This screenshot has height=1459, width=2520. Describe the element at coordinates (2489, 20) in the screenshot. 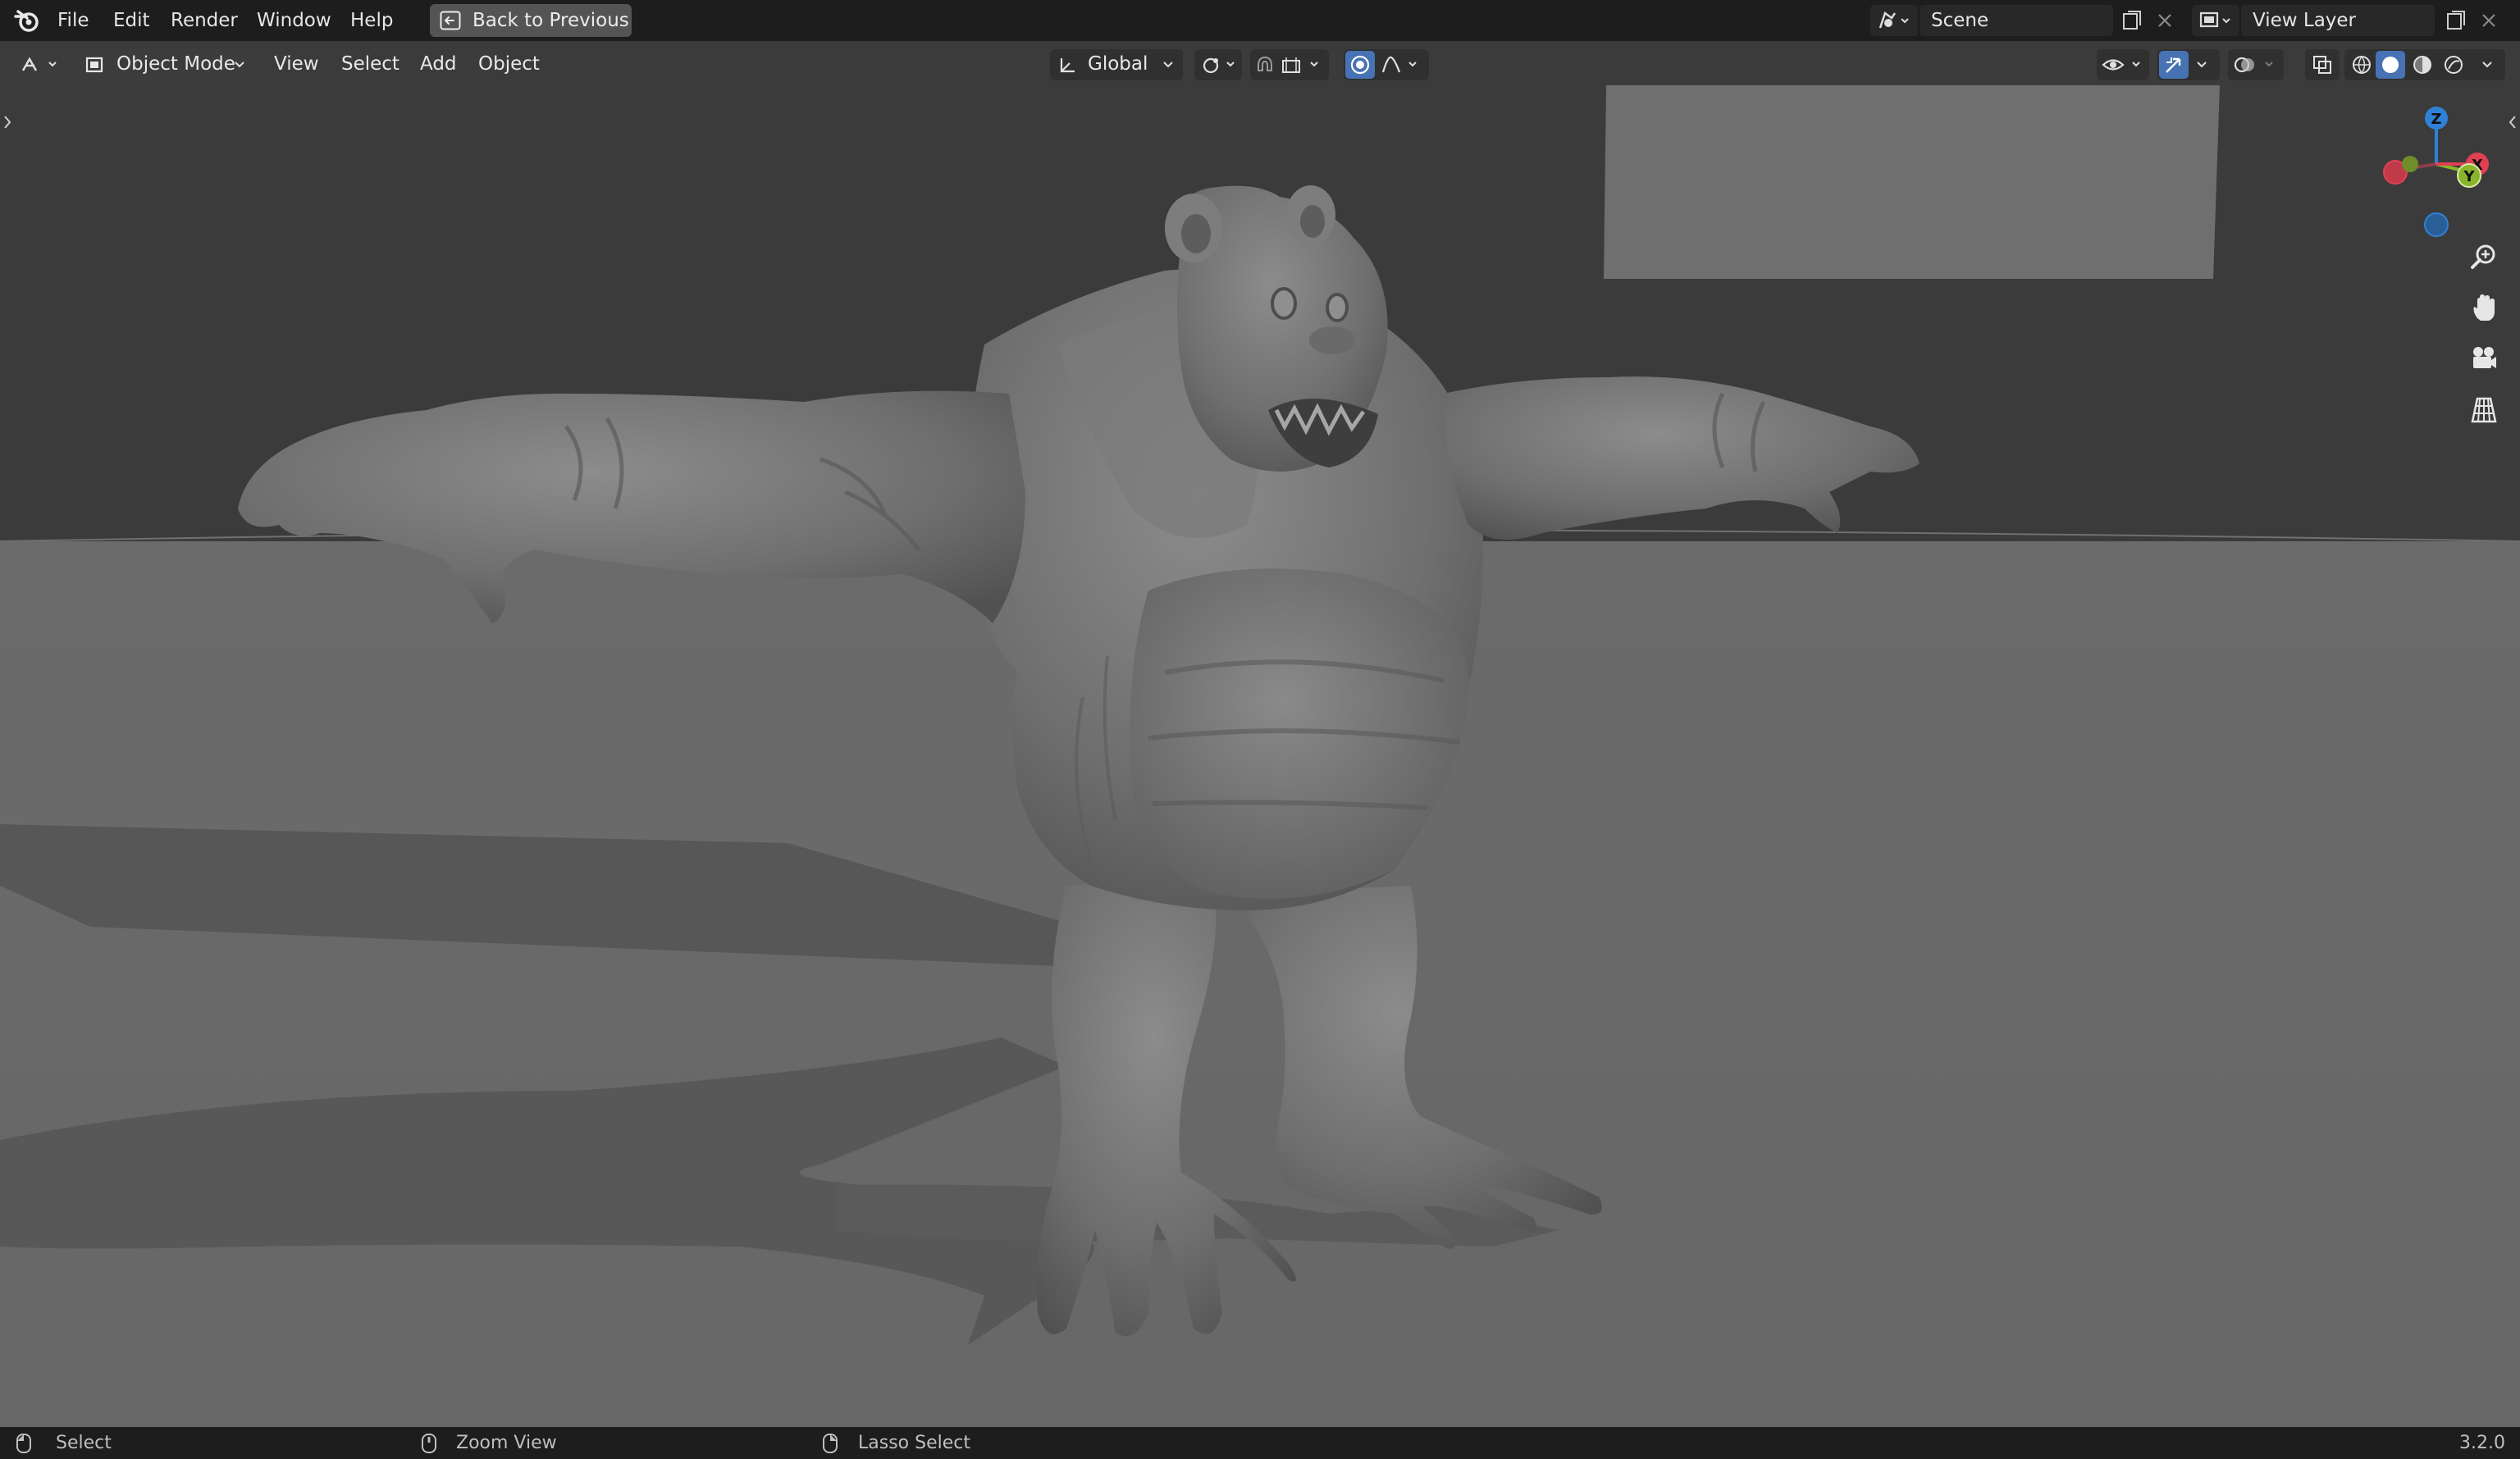

I see `close-view-layer-icon` at that location.